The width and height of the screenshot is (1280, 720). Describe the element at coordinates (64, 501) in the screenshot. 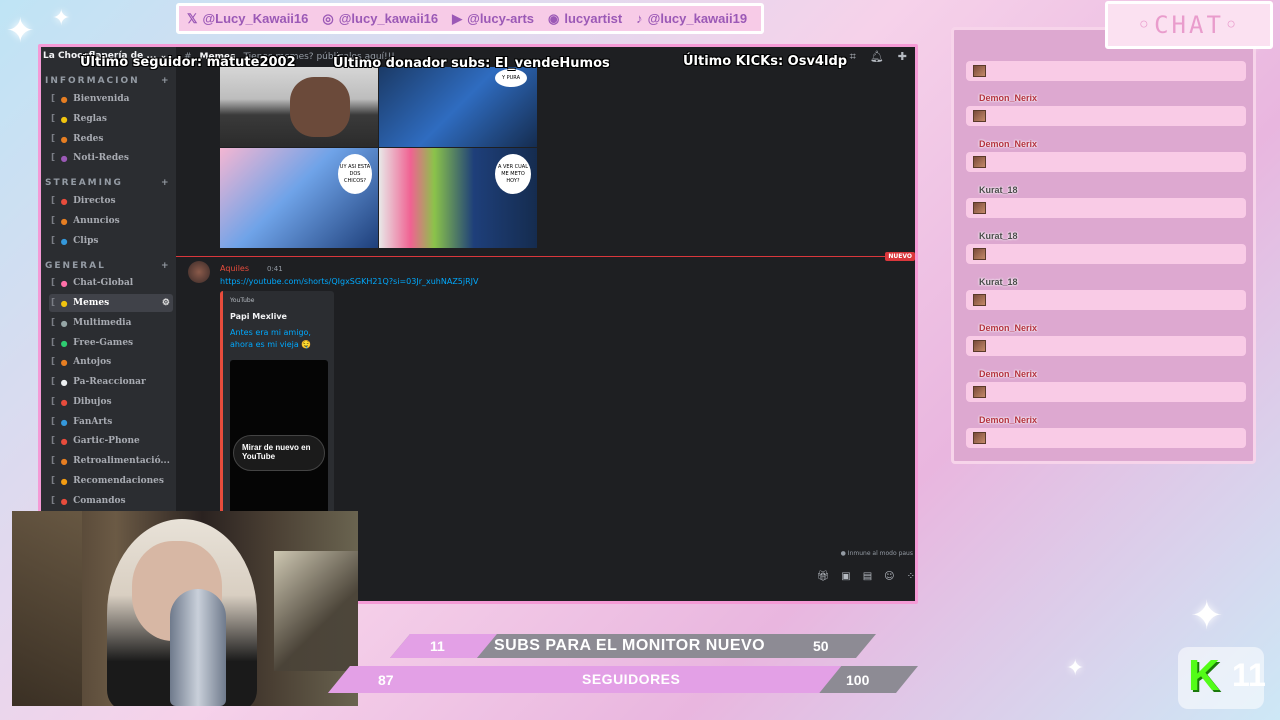

I see `pin-icon: ●` at that location.